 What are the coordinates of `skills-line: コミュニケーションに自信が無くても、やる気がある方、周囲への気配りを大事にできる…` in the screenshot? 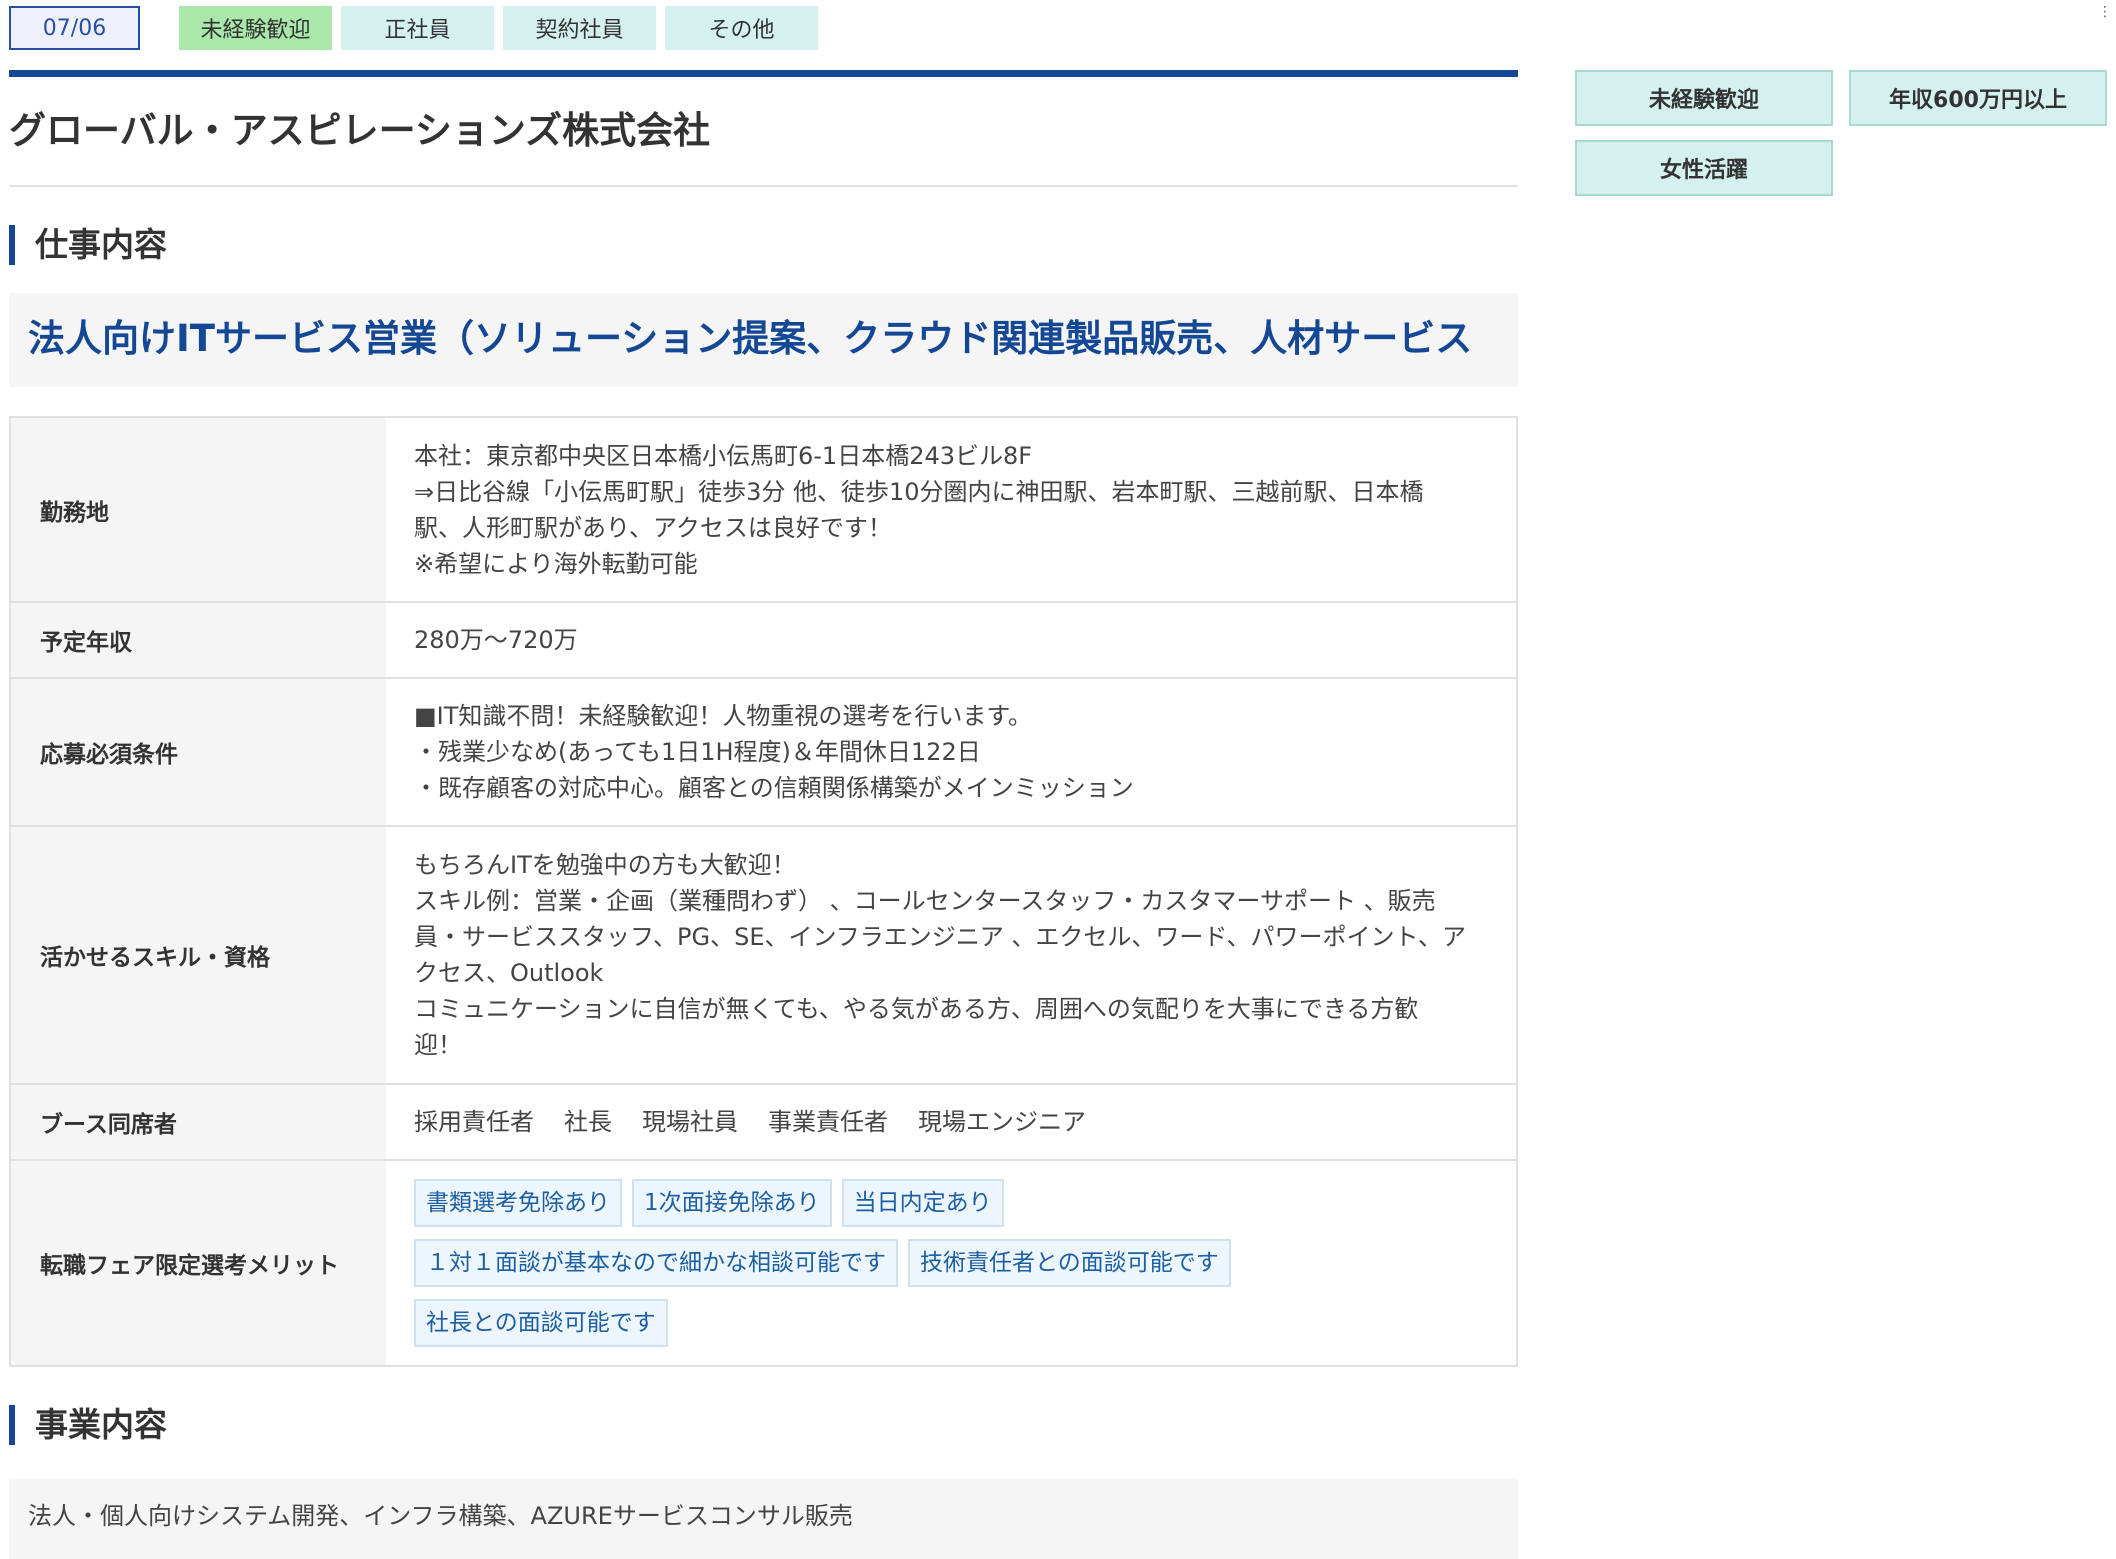 It's located at (916, 1009).